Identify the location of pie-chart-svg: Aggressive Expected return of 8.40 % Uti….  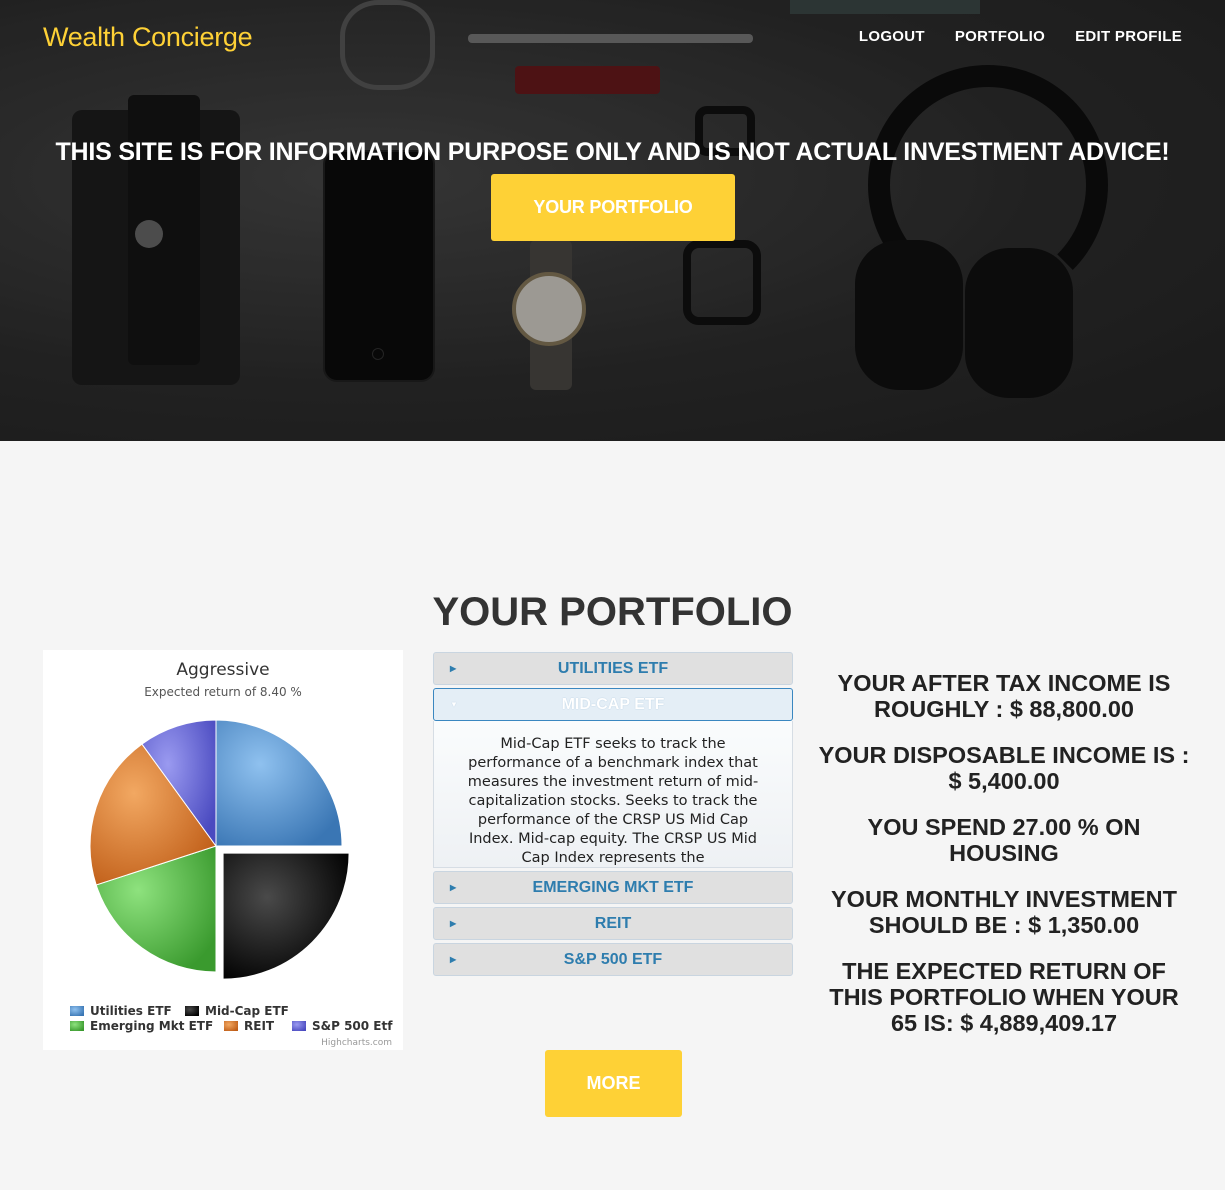
(231, 854).